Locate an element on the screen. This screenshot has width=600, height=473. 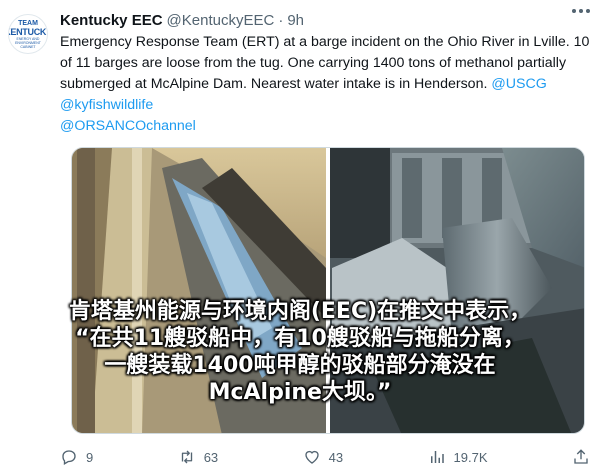
share-button is located at coordinates (581, 457).